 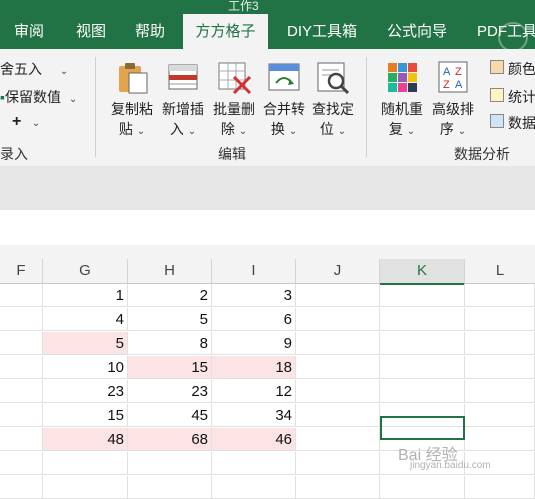 What do you see at coordinates (267, 228) in the screenshot?
I see `formula-bar` at bounding box center [267, 228].